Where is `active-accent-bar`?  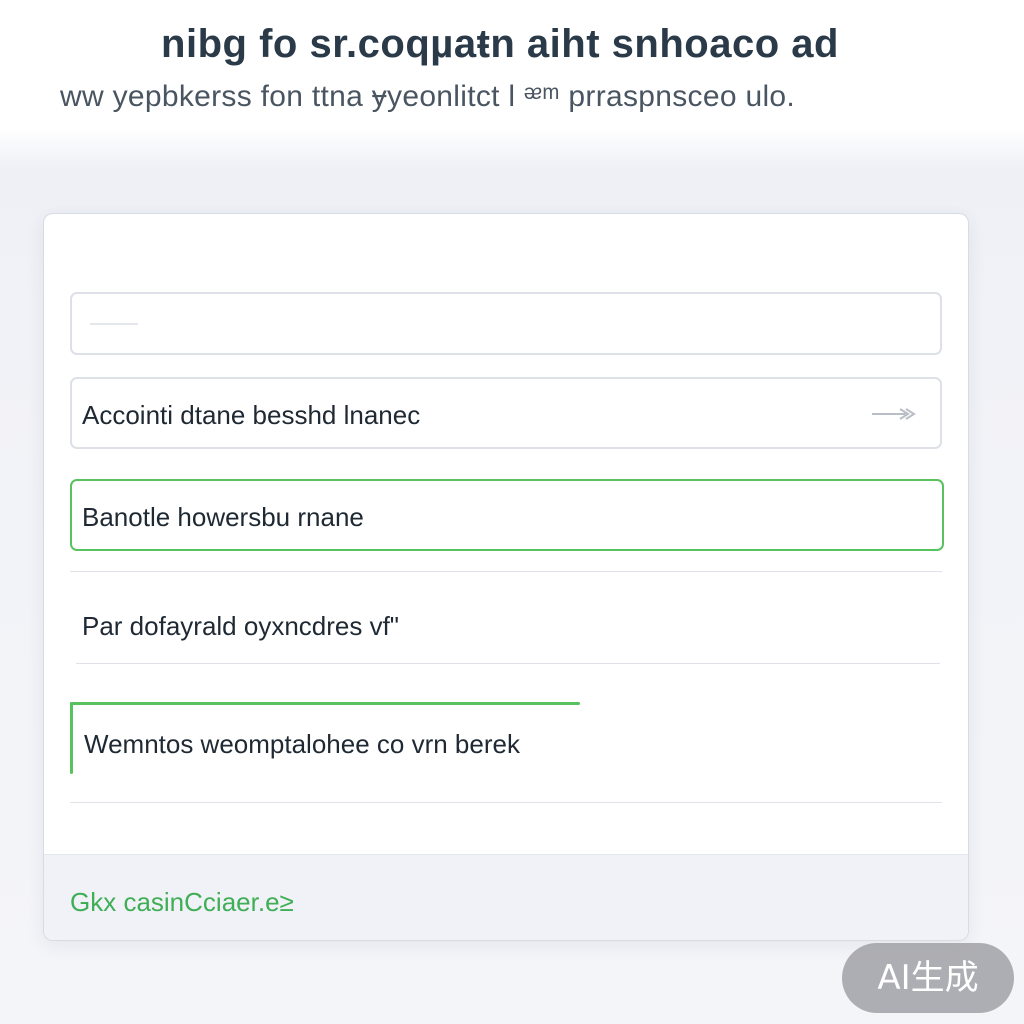
active-accent-bar is located at coordinates (325, 703).